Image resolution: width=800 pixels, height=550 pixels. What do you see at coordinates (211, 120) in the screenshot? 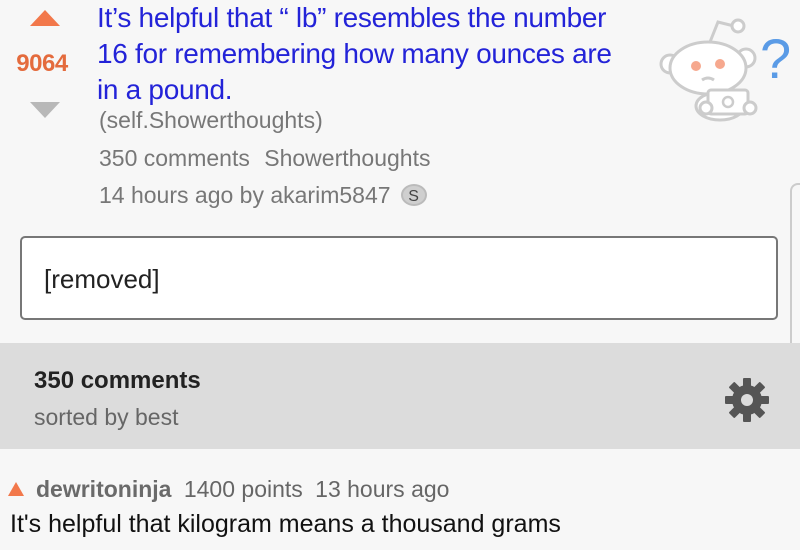
I see `post-domain: (self.Showerthoughts)` at bounding box center [211, 120].